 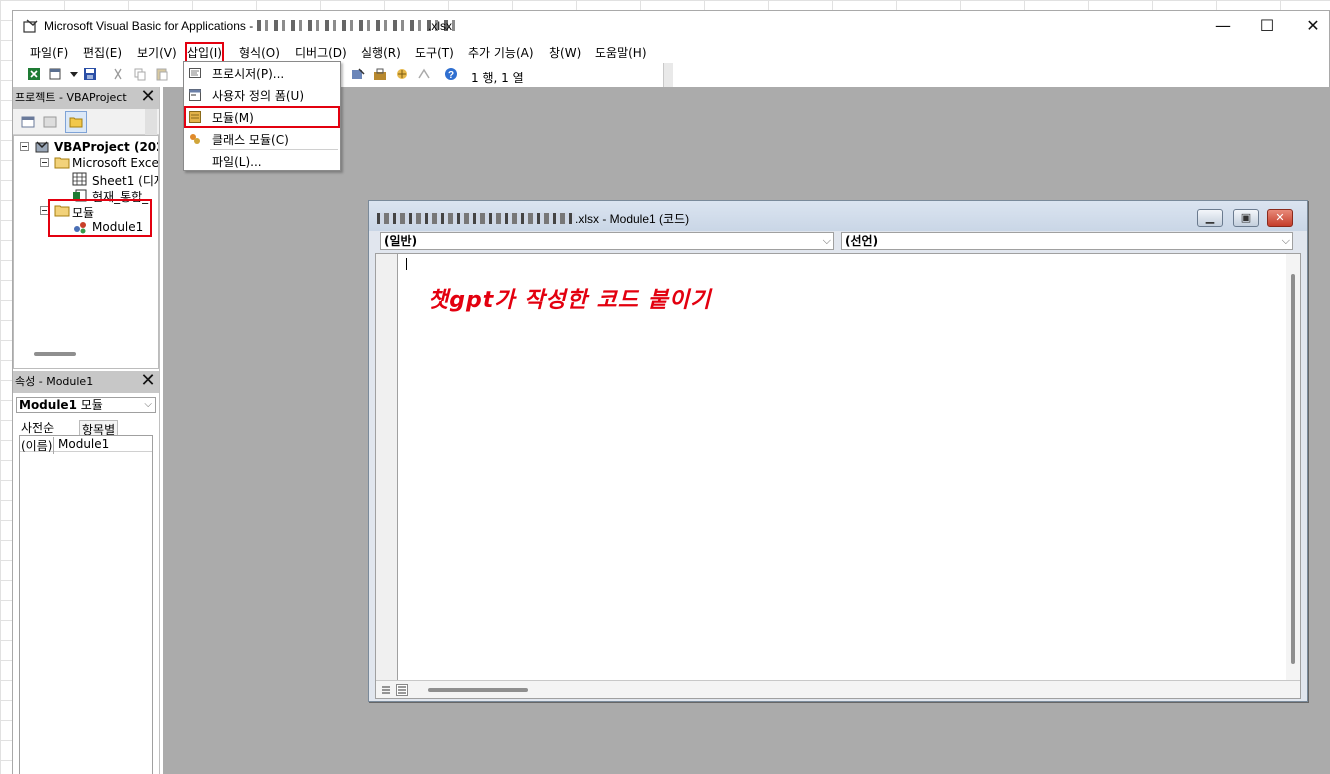 What do you see at coordinates (90, 74) in the screenshot?
I see `save-icon` at bounding box center [90, 74].